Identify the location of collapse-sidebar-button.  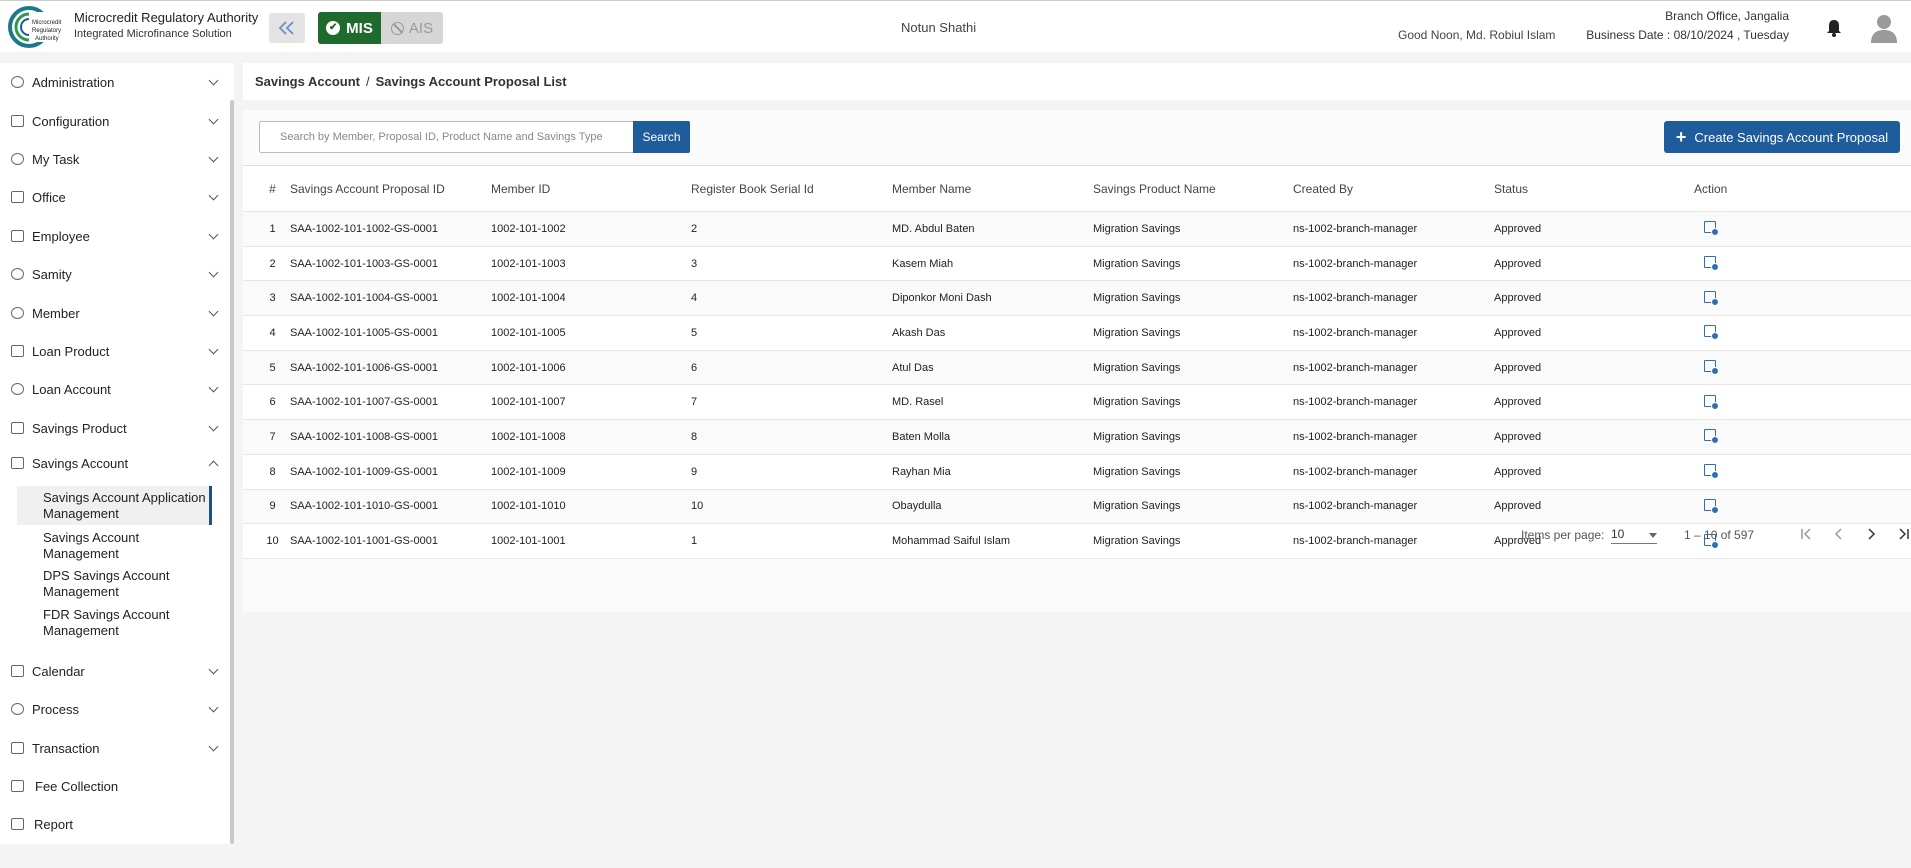
(287, 28).